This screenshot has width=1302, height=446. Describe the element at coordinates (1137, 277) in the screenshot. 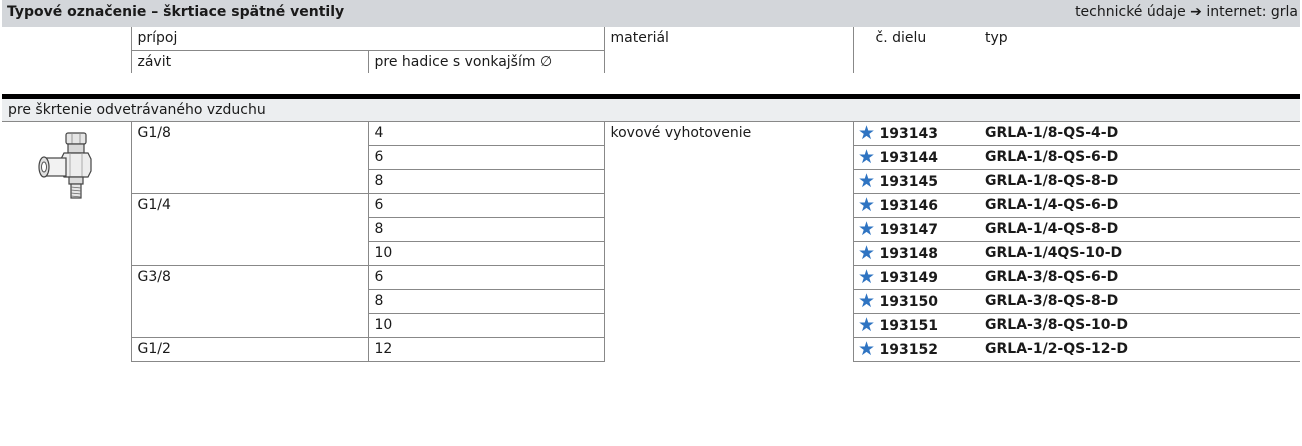

I see `type-cell: GRLA-3/8-QS-6-D` at that location.